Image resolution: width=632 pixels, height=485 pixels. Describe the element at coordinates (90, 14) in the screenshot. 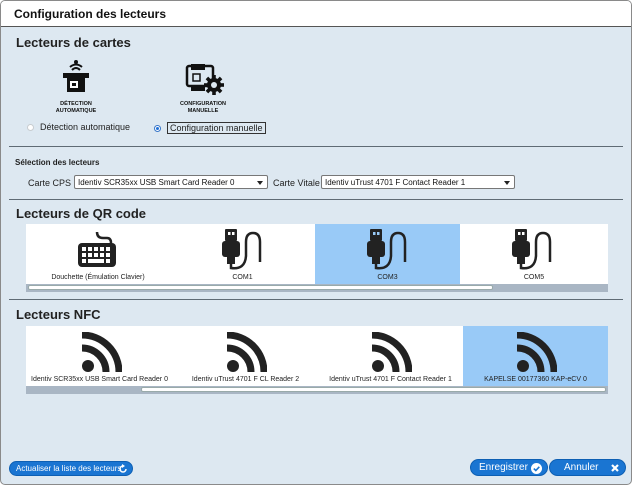

I see `dialog-title: Configuration des lecteurs` at that location.